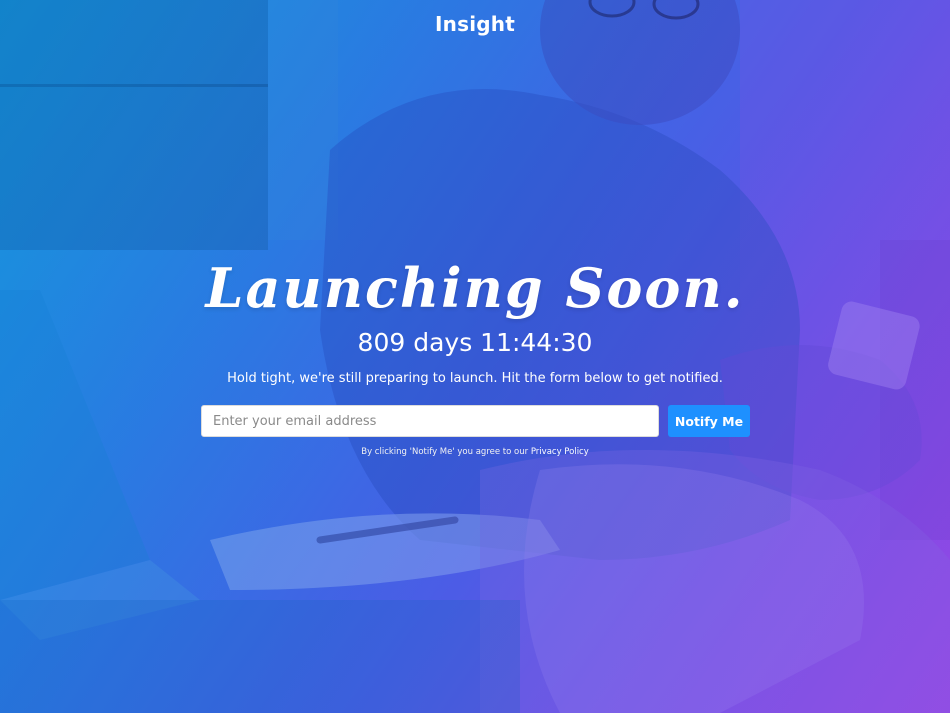  I want to click on email-input, so click(430, 421).